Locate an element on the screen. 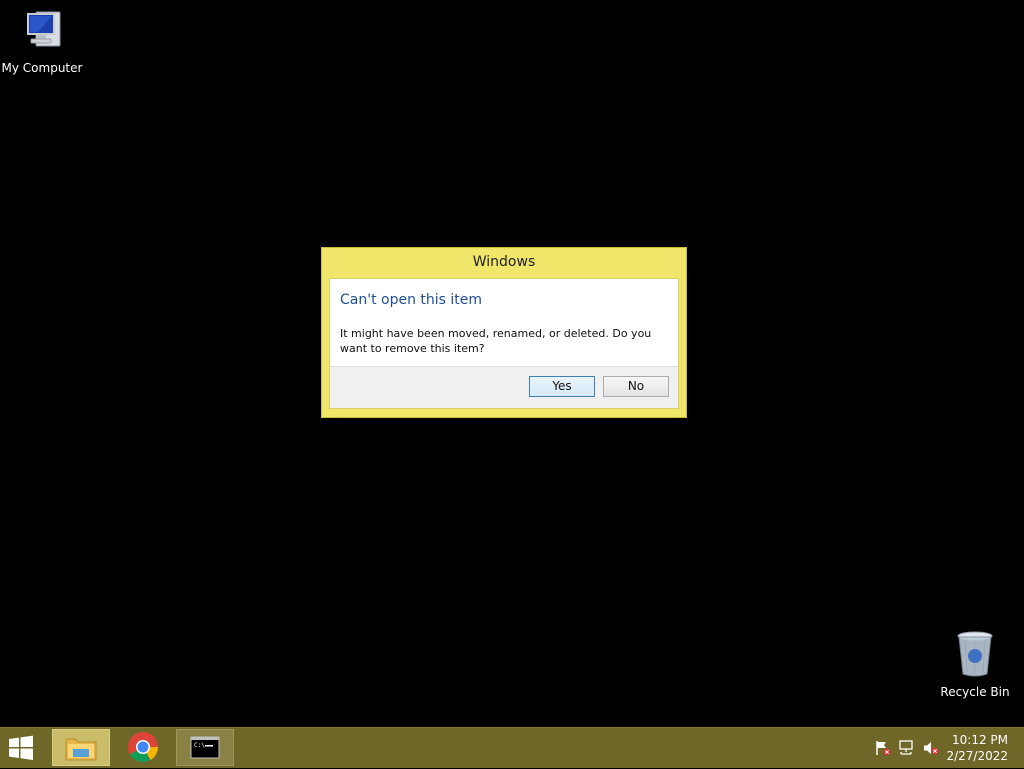 Image resolution: width=1024 pixels, height=769 pixels. command-prompt-icon: C:\ is located at coordinates (205, 752).